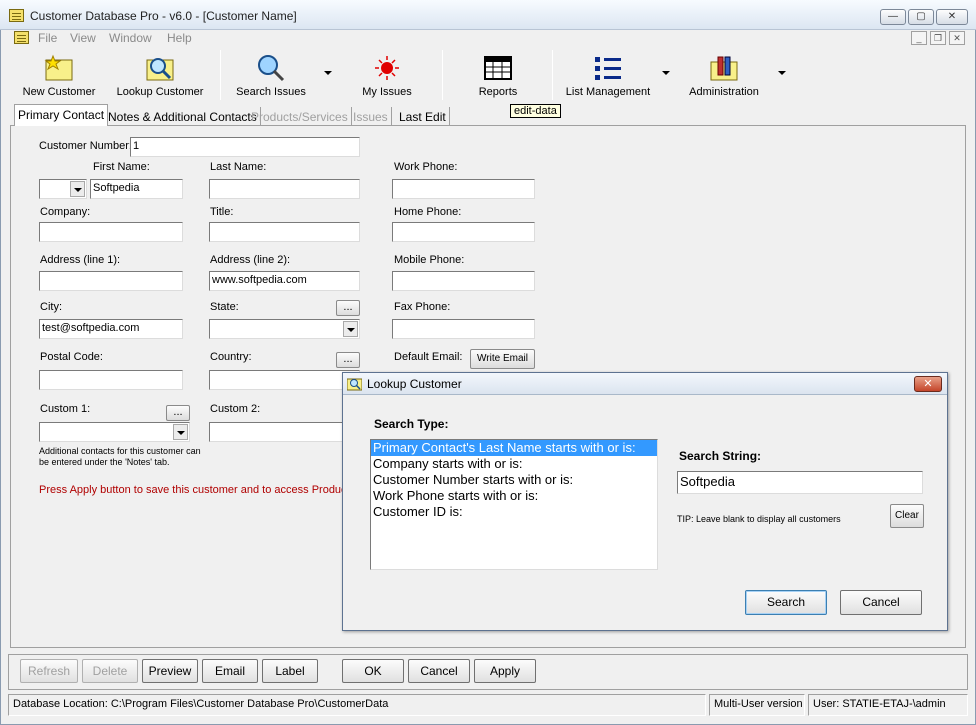 Image resolution: width=976 pixels, height=725 pixels. What do you see at coordinates (800, 482) in the screenshot?
I see `search-string-input: Softpedia` at bounding box center [800, 482].